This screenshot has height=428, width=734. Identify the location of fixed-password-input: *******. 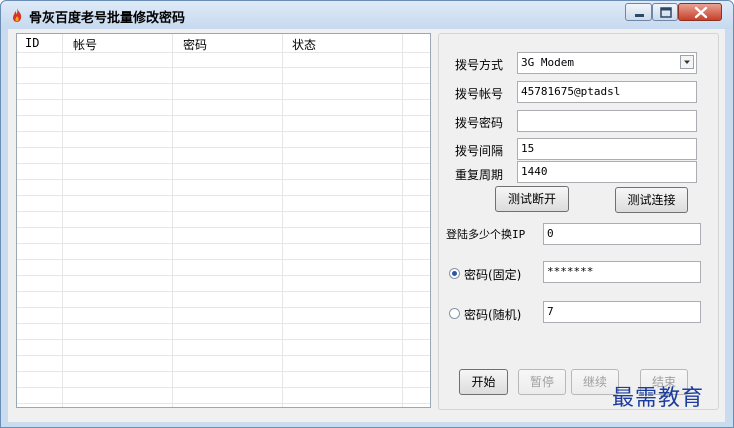
(622, 272).